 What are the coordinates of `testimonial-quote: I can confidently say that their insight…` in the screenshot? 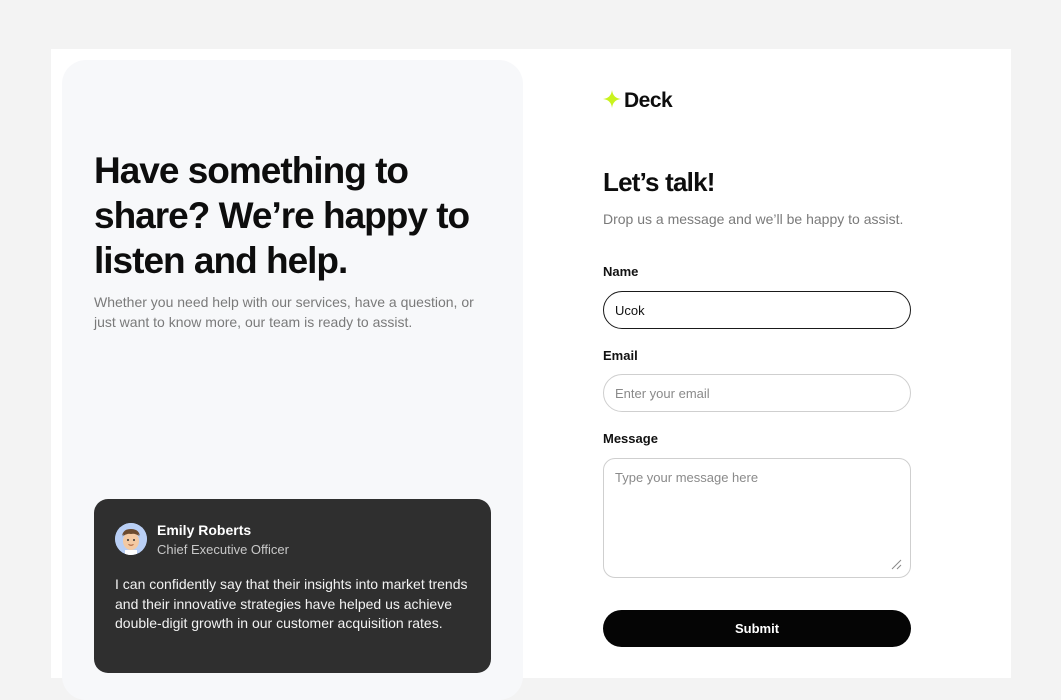 It's located at (291, 603).